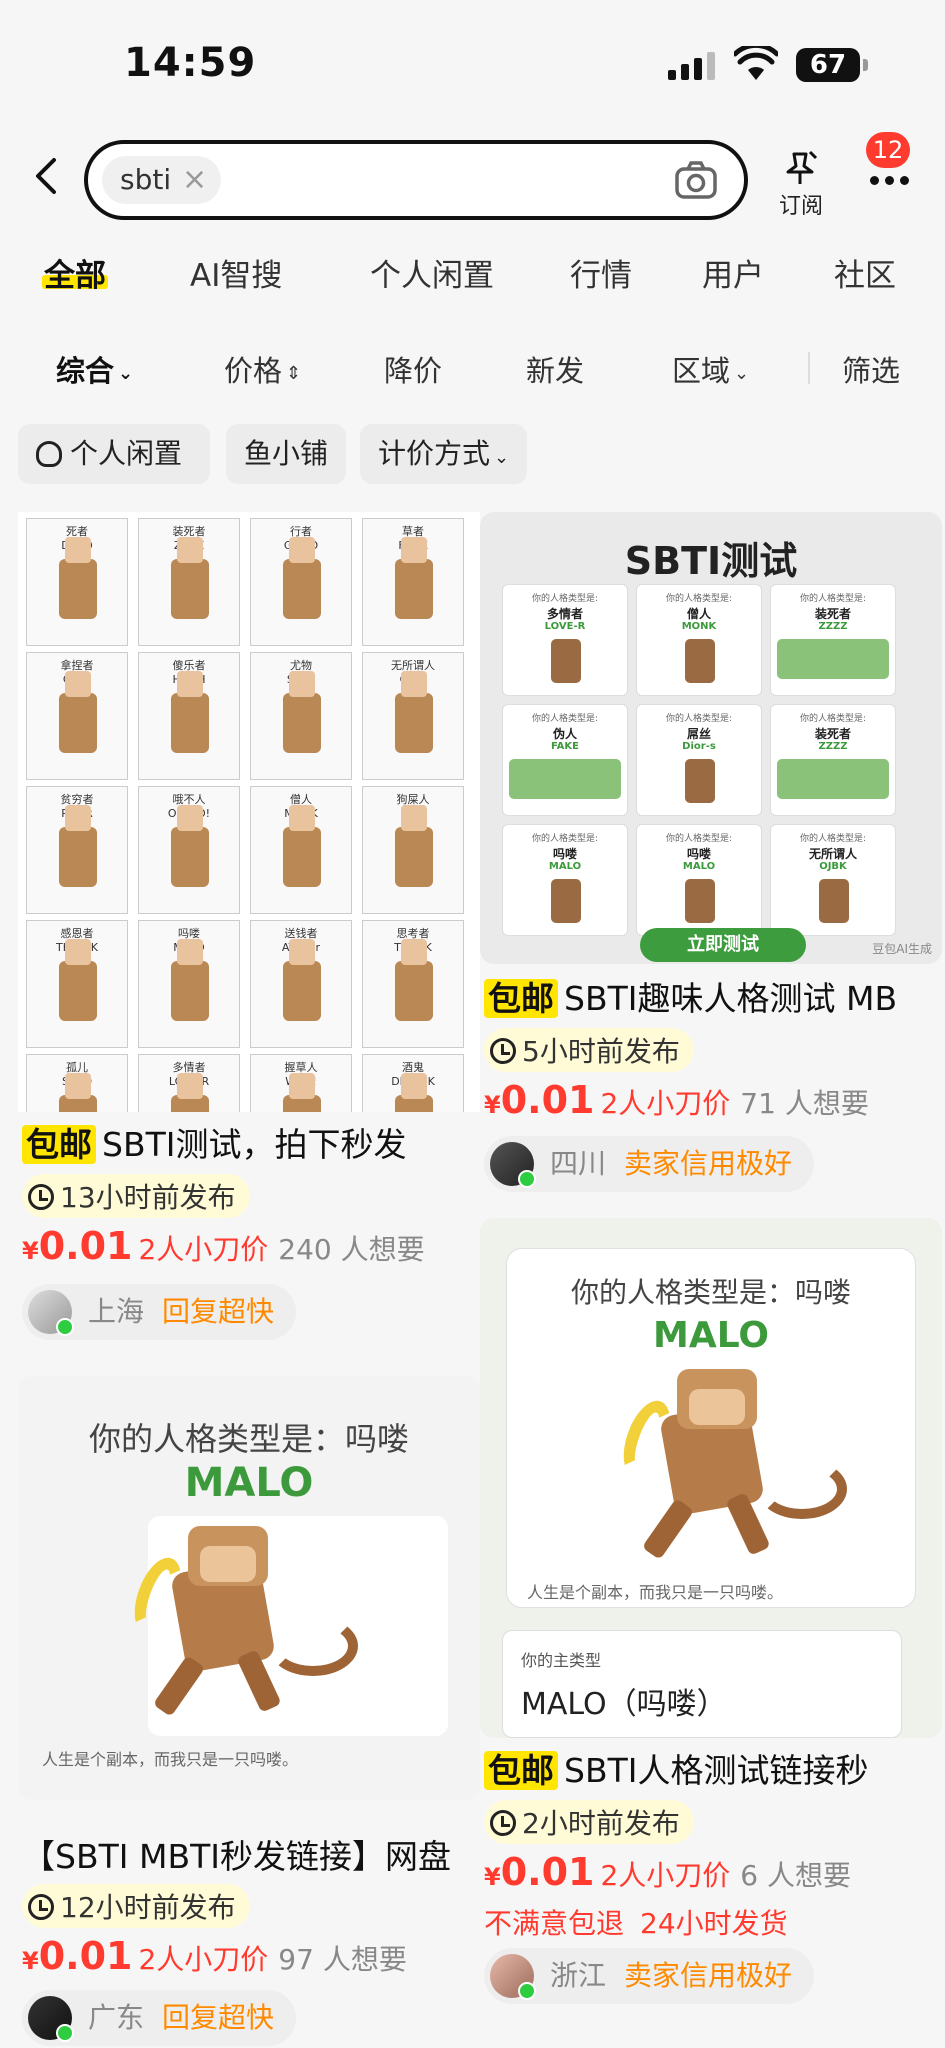  What do you see at coordinates (701, 371) in the screenshot?
I see `filter-region-label: 区域` at bounding box center [701, 371].